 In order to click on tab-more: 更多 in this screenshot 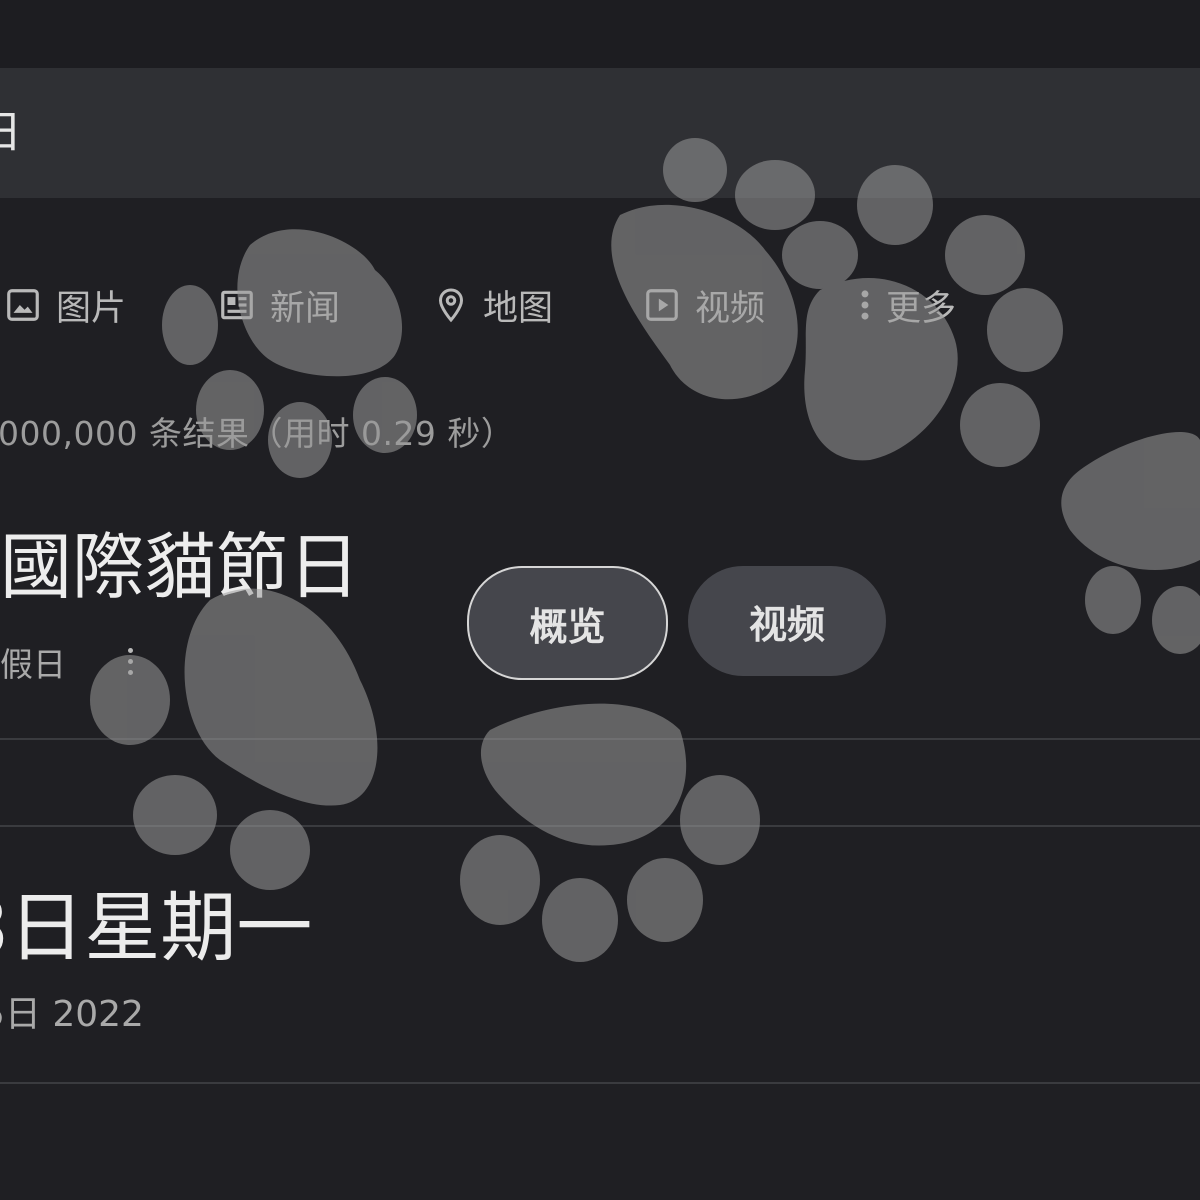, I will do `click(907, 305)`.